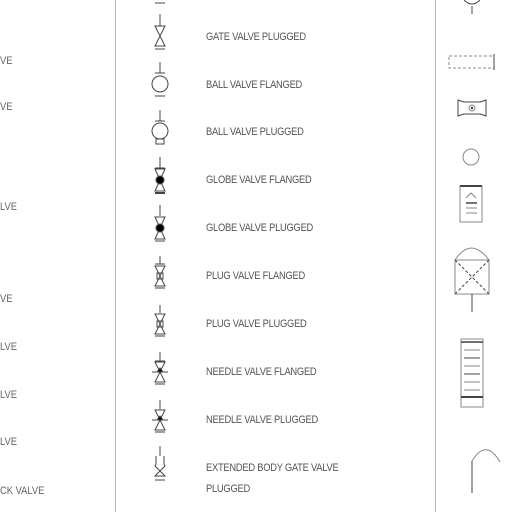  What do you see at coordinates (160, 416) in the screenshot?
I see `needle-valve-plugged-symbol` at bounding box center [160, 416].